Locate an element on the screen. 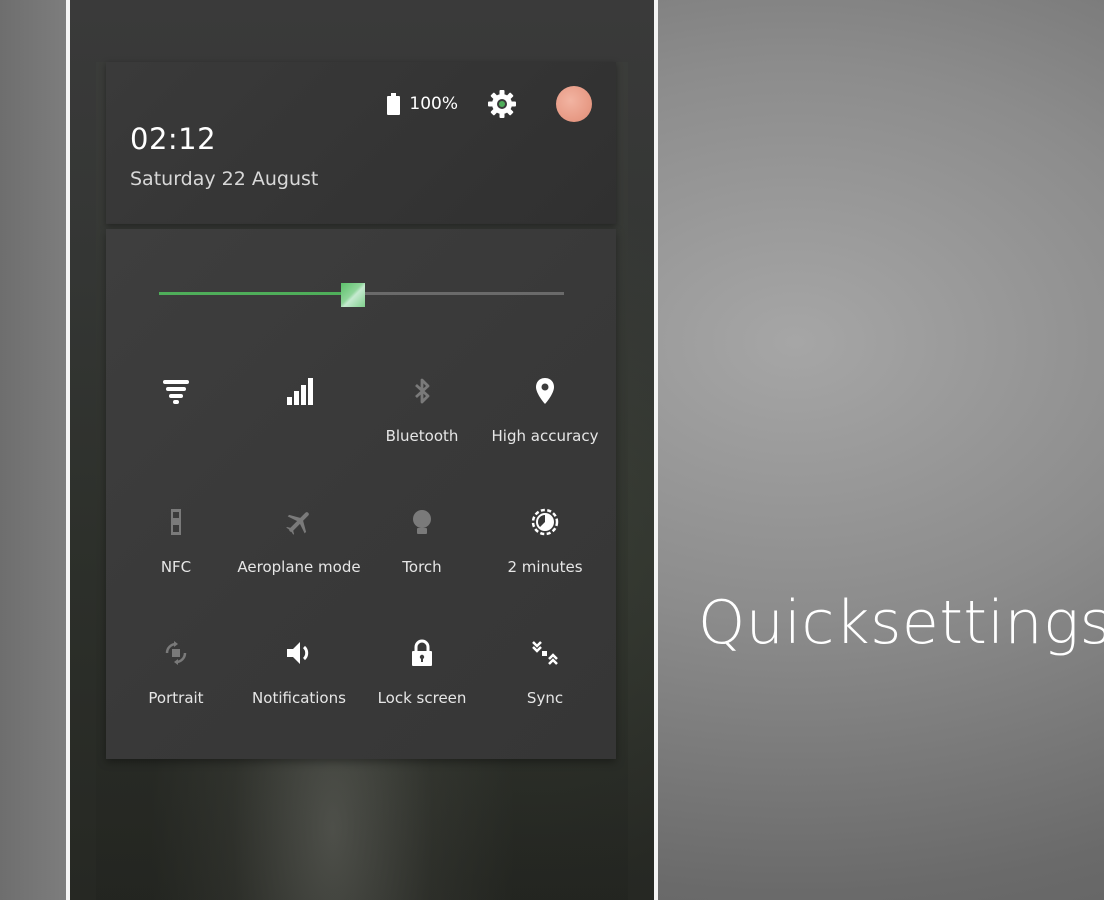  wifi-icon is located at coordinates (176, 391).